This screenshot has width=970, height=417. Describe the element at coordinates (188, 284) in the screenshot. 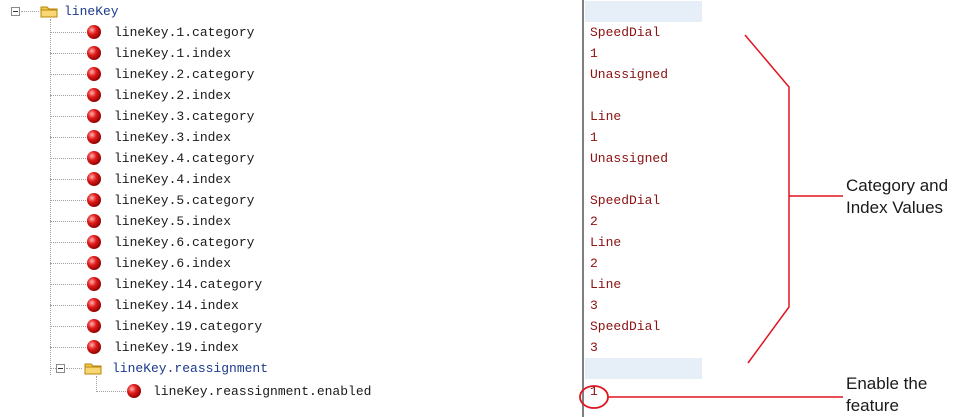

I see `tree-node-setting: lineKey.14.category` at that location.